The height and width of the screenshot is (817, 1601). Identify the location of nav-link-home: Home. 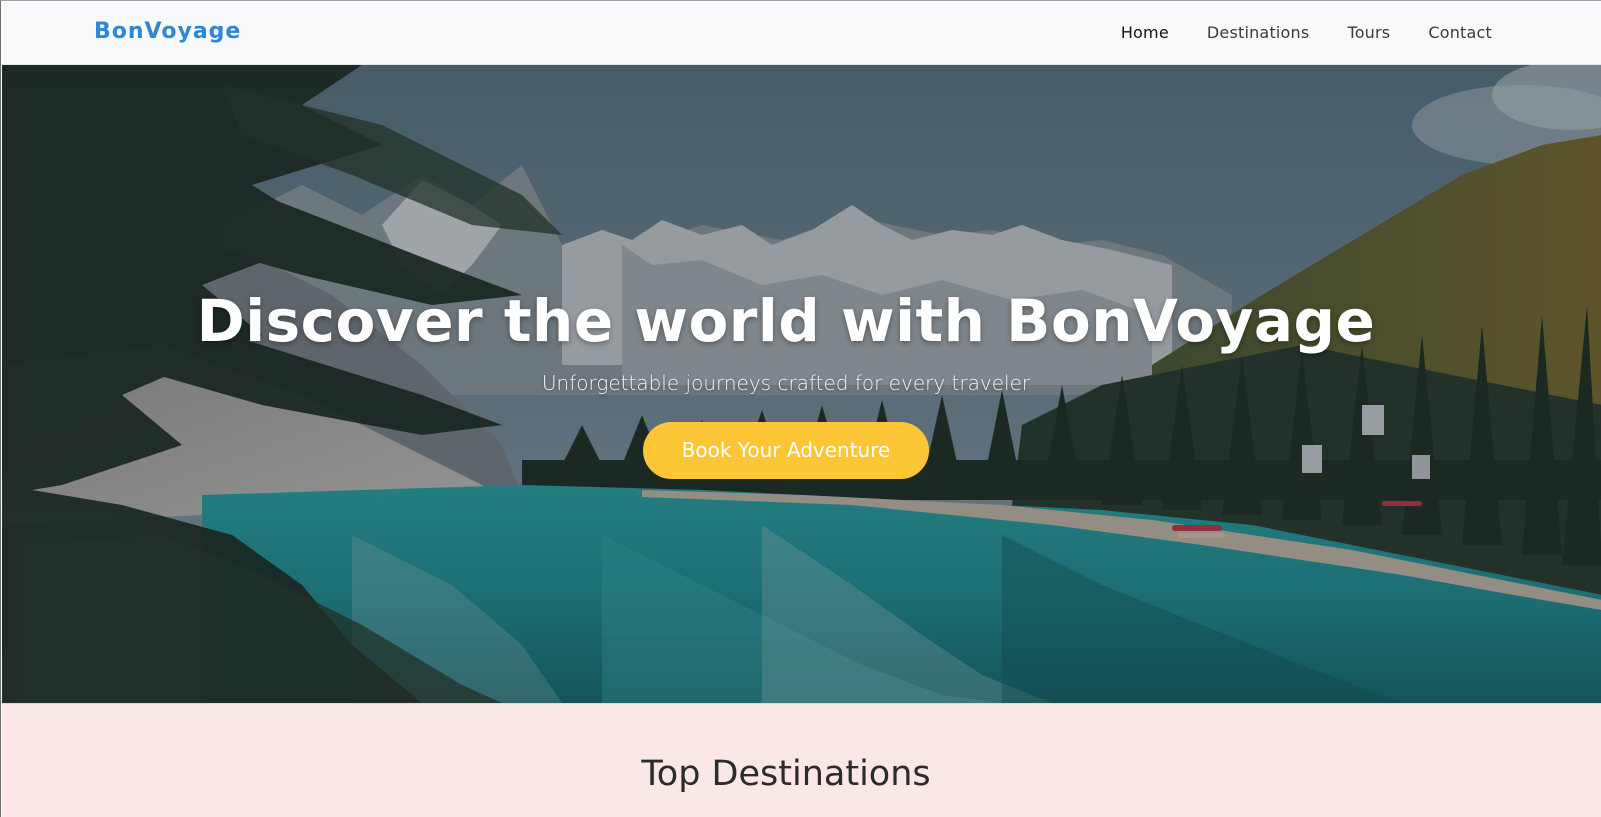
(1145, 32).